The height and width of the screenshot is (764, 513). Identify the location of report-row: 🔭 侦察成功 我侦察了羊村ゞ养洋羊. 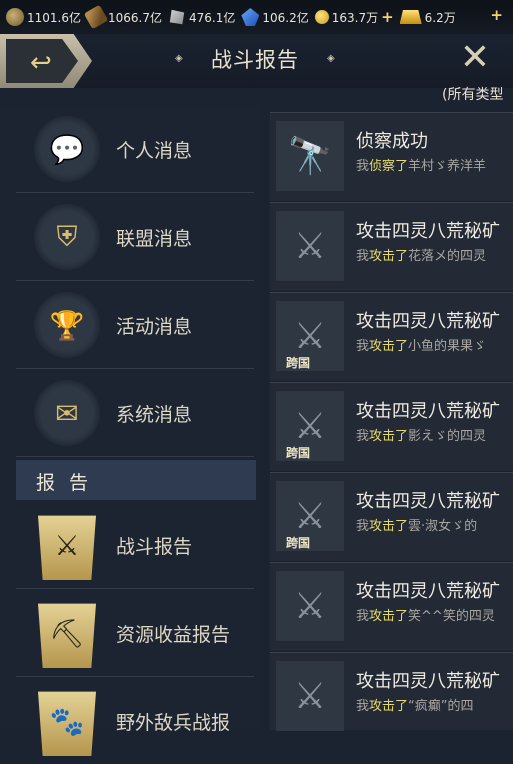
(391, 156).